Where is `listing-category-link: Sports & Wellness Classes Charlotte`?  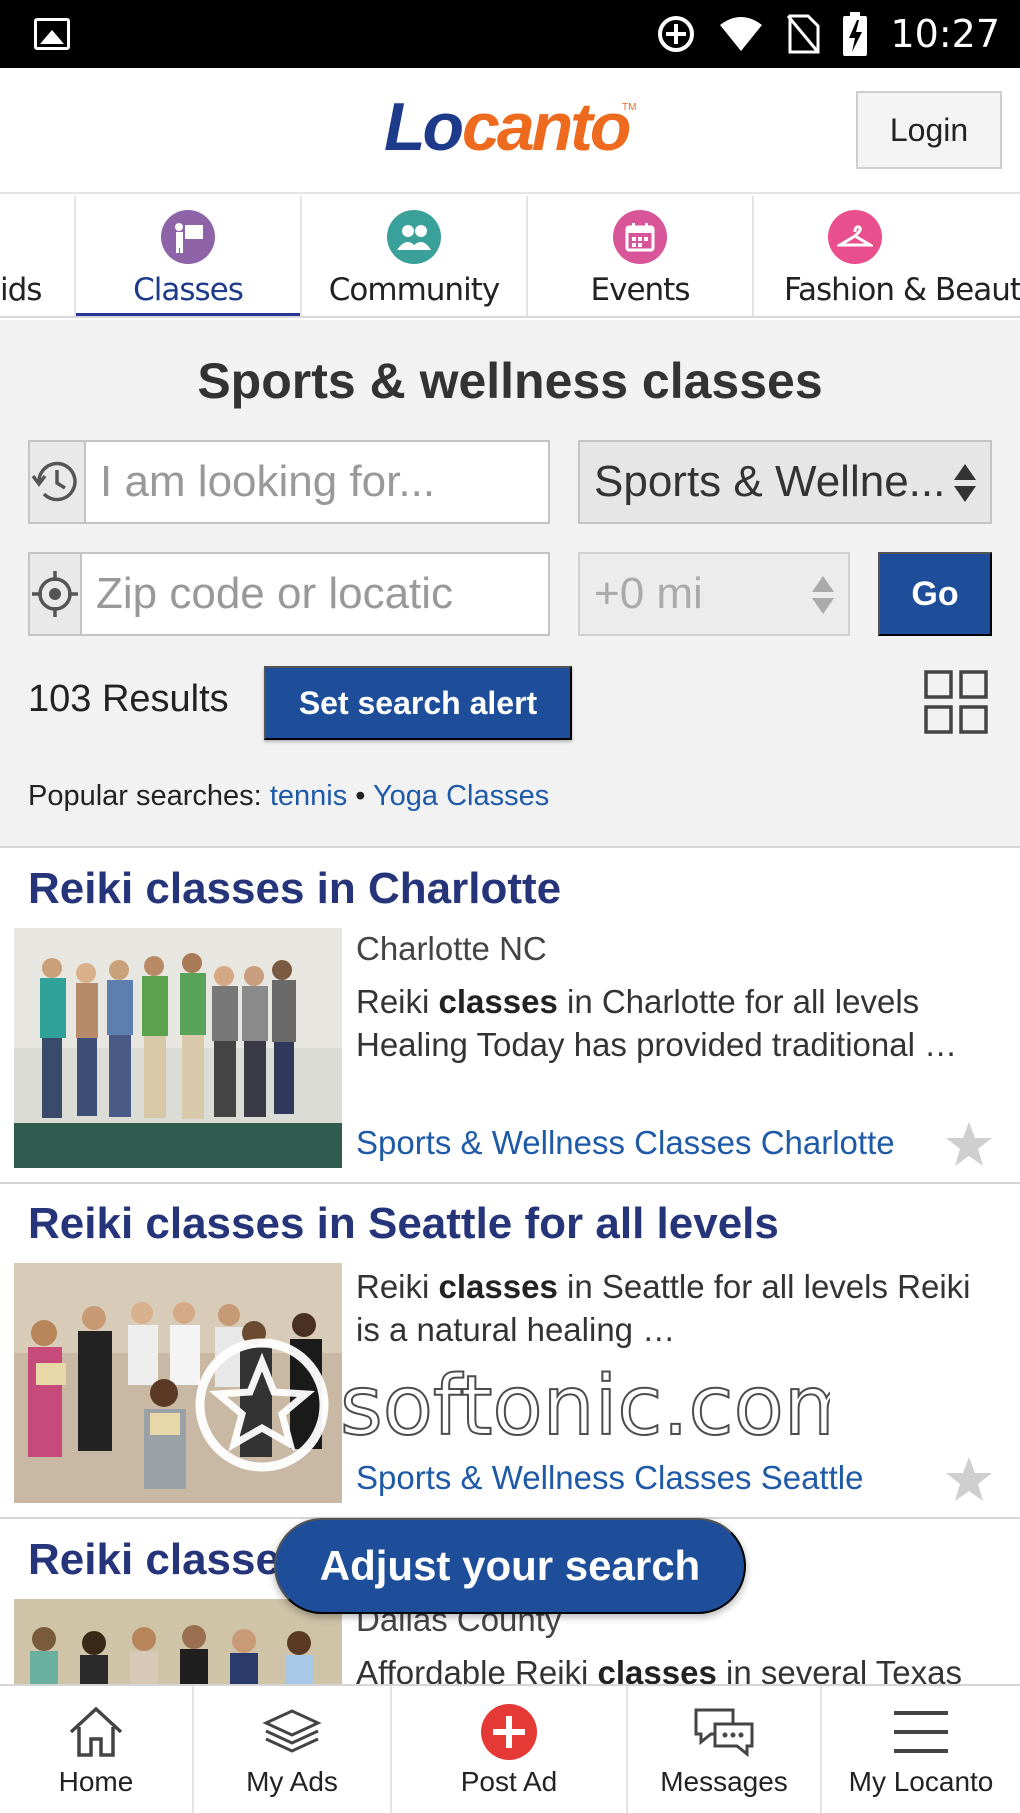
listing-category-link: Sports & Wellness Classes Charlotte is located at coordinates (625, 1143).